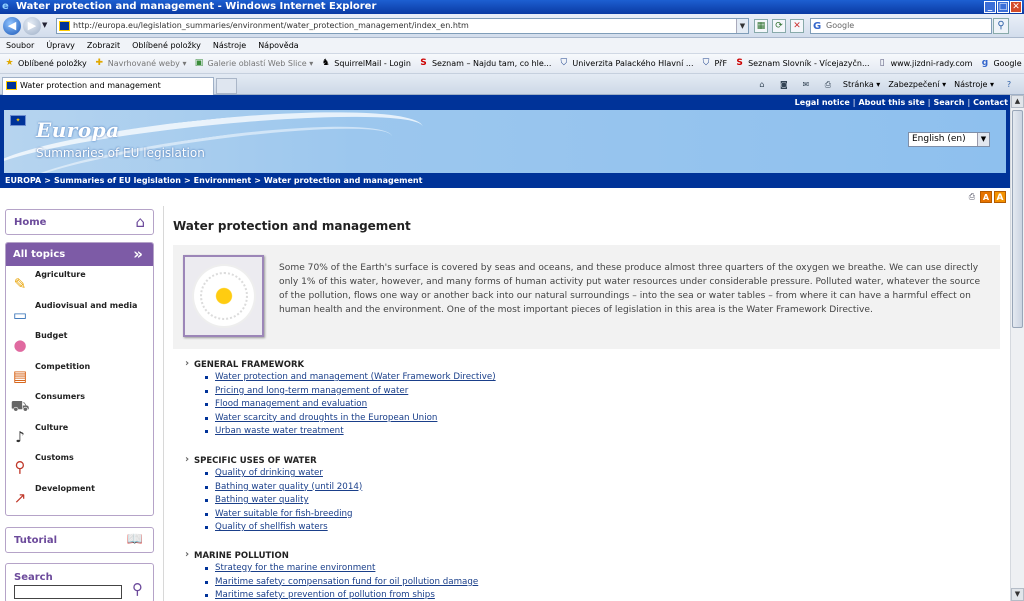  What do you see at coordinates (806, 84) in the screenshot?
I see `mail-icon: ✉` at bounding box center [806, 84].